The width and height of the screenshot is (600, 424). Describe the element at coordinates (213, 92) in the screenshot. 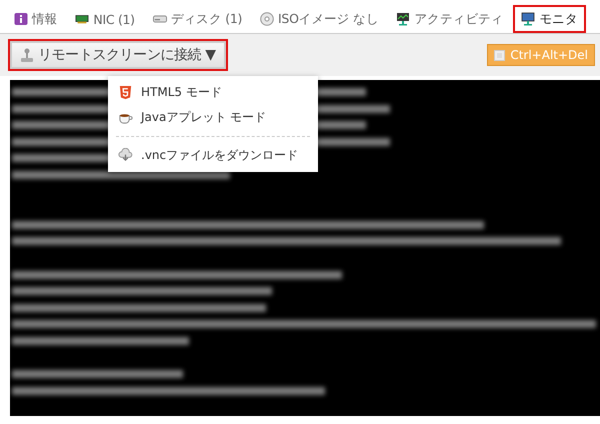

I see `menu-item: HTML5 モード` at that location.